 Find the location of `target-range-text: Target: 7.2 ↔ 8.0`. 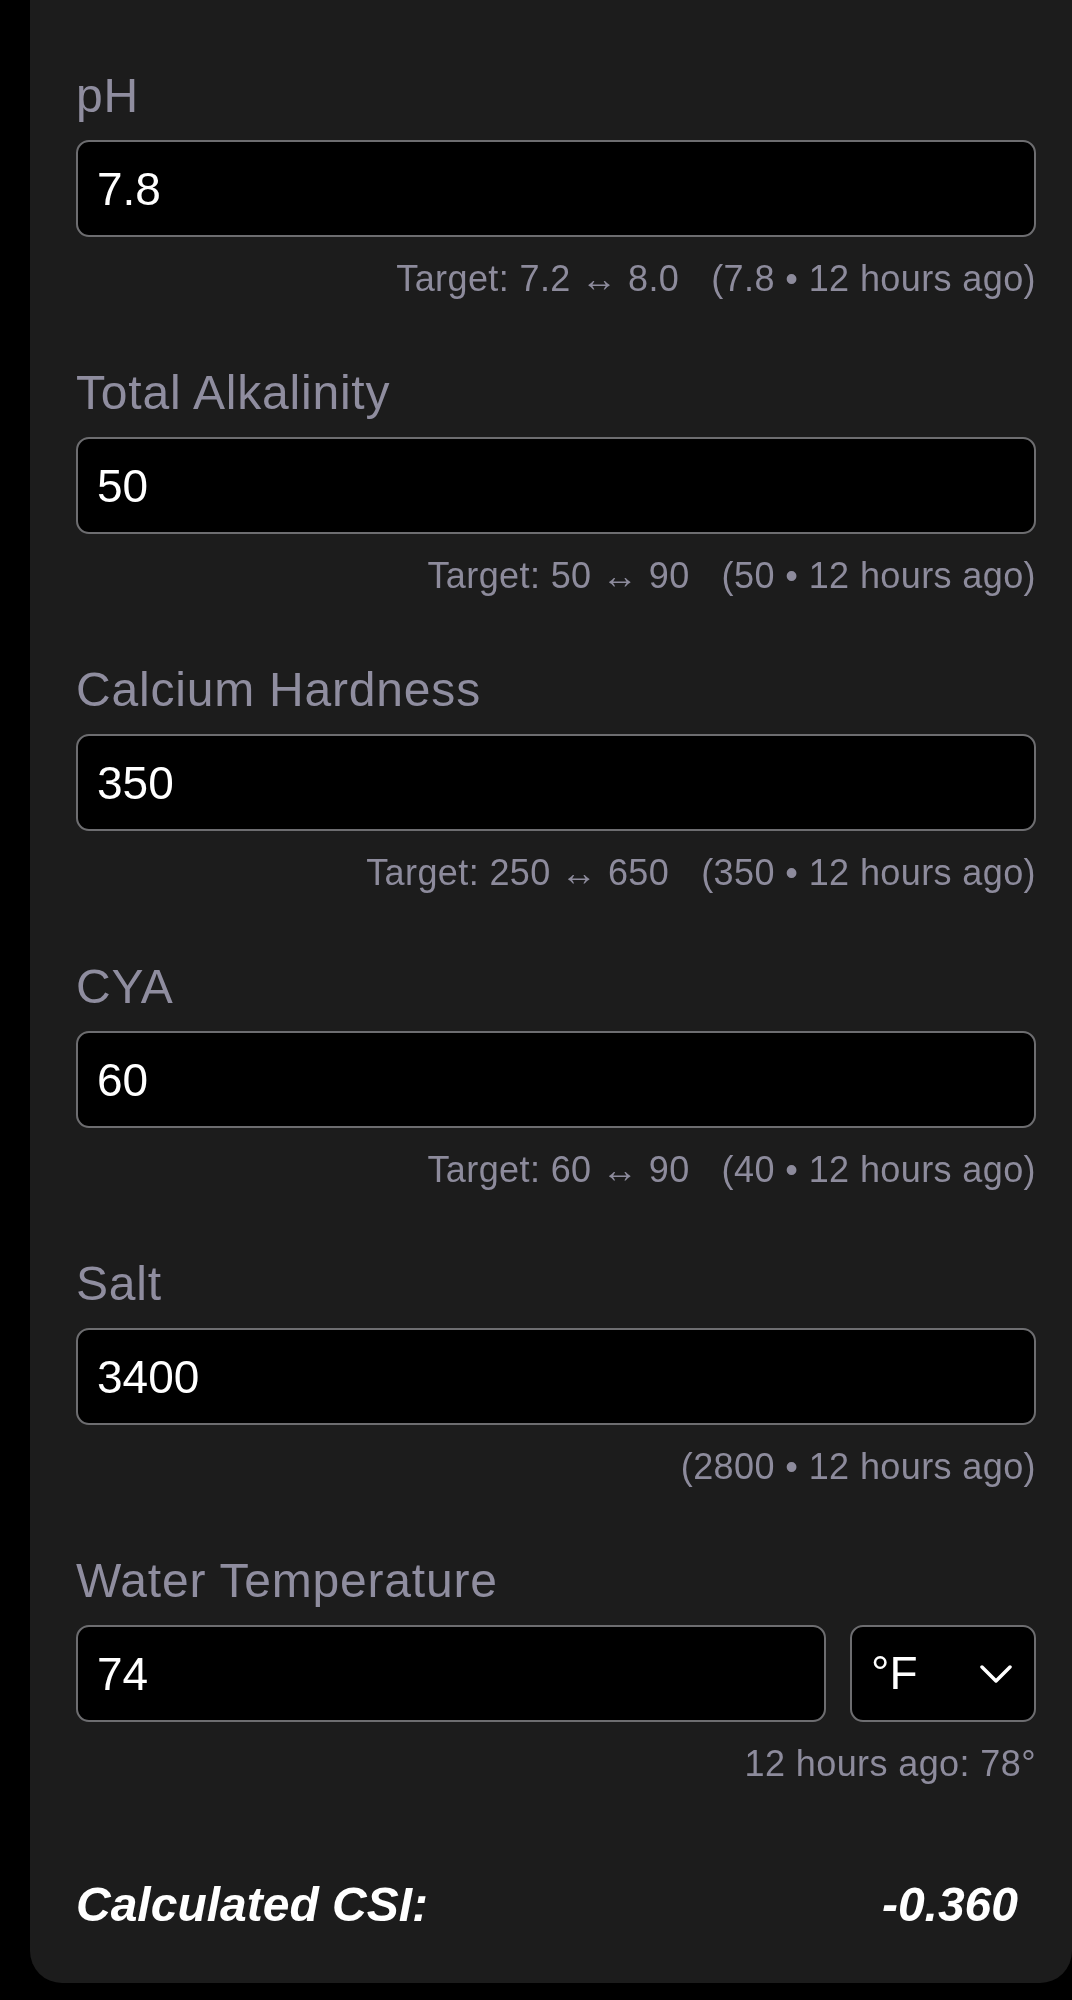

target-range-text: Target: 7.2 ↔ 8.0 is located at coordinates (538, 278).